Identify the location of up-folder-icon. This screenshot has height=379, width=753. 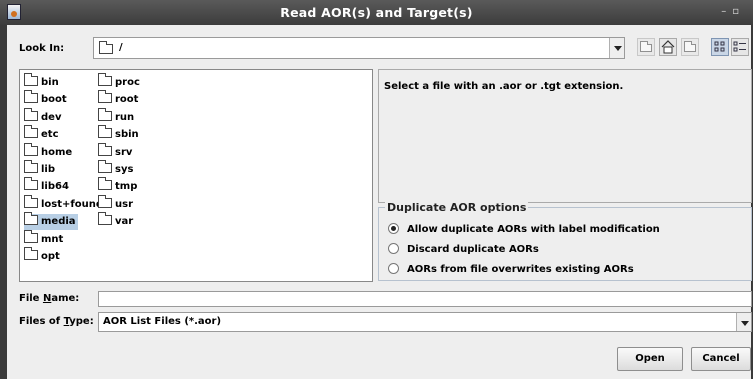
(646, 46).